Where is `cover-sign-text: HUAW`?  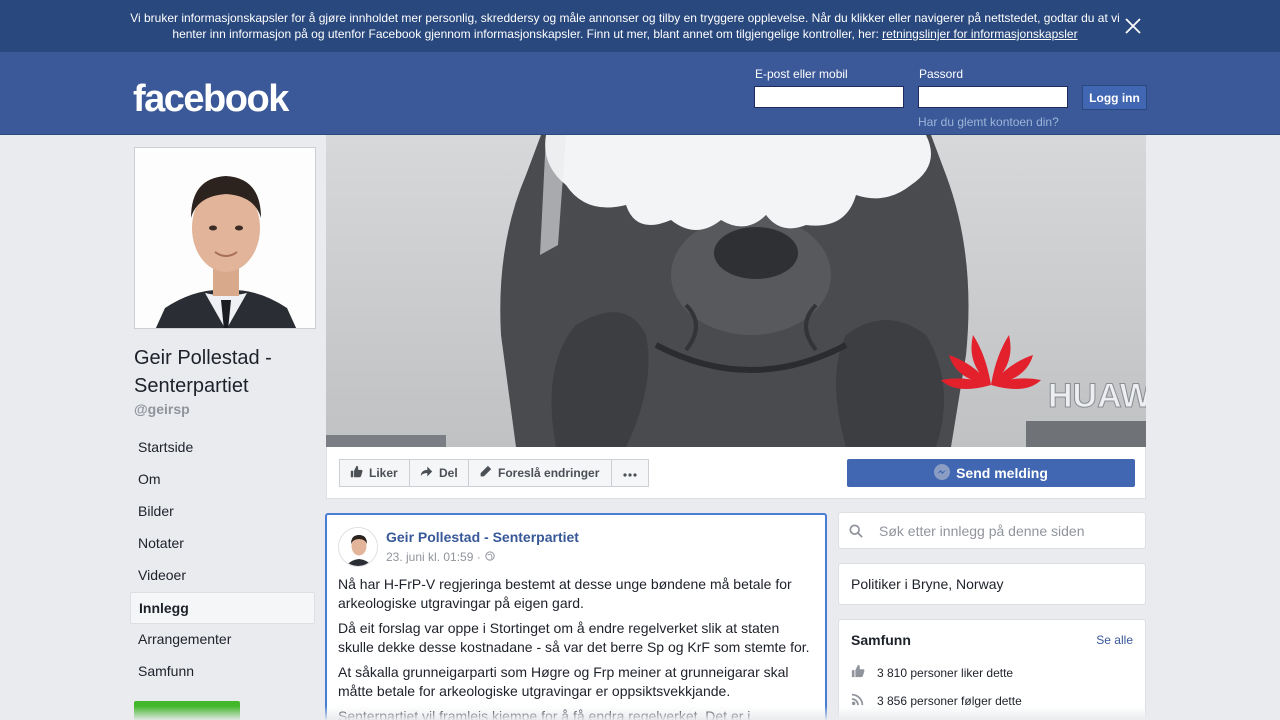
cover-sign-text: HUAW is located at coordinates (1097, 396).